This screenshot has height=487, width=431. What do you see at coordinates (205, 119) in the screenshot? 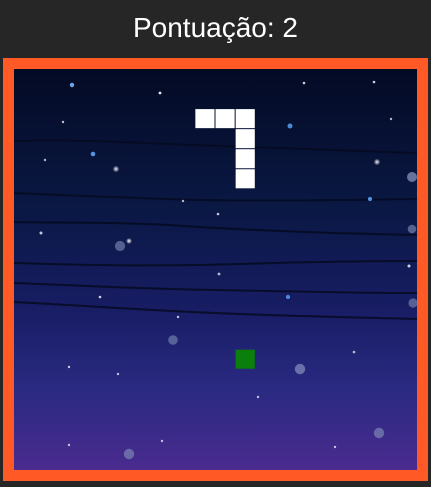
I see `snake-head-segment` at bounding box center [205, 119].